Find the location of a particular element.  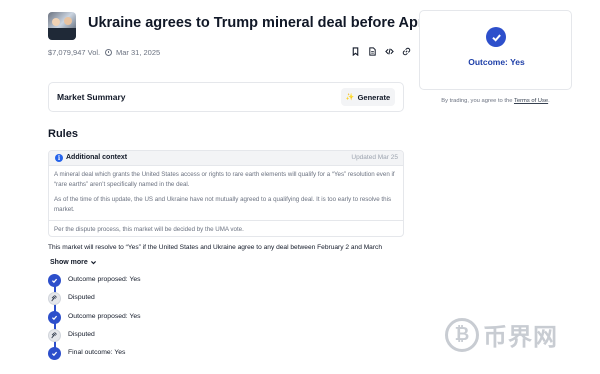

market-end-date: Mar 31, 2025 is located at coordinates (132, 52).